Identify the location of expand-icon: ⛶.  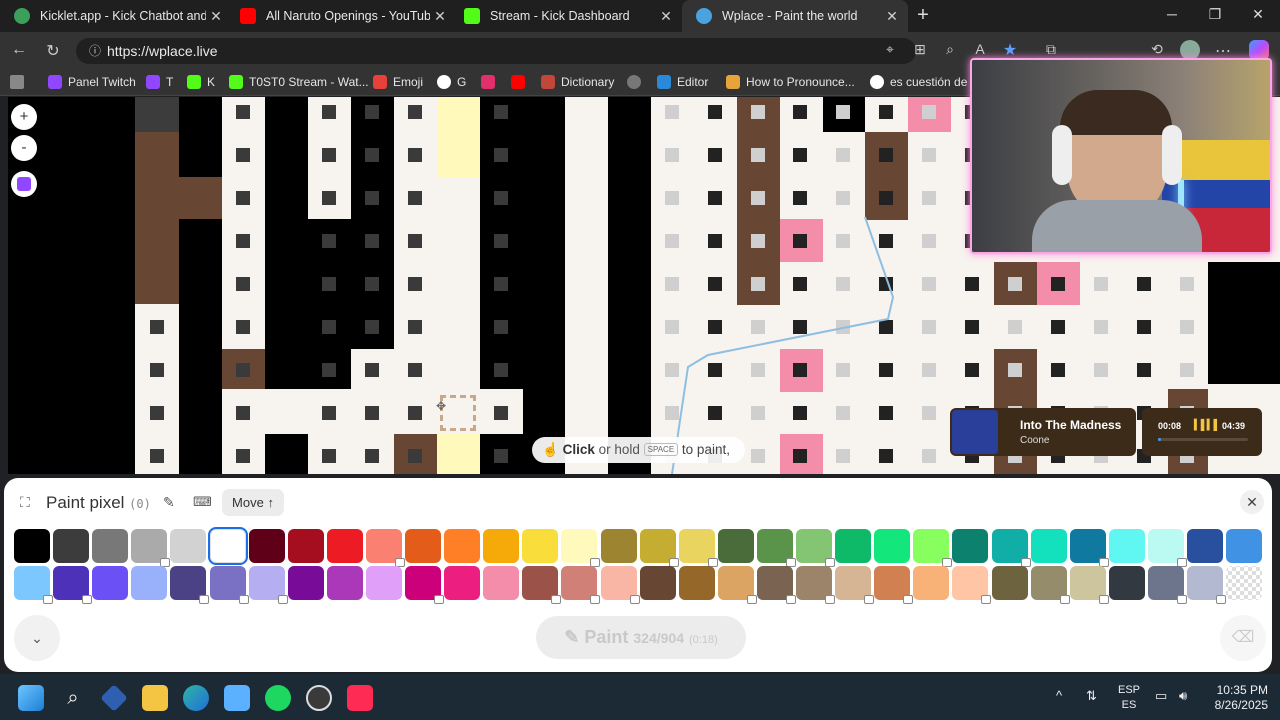
(25, 502).